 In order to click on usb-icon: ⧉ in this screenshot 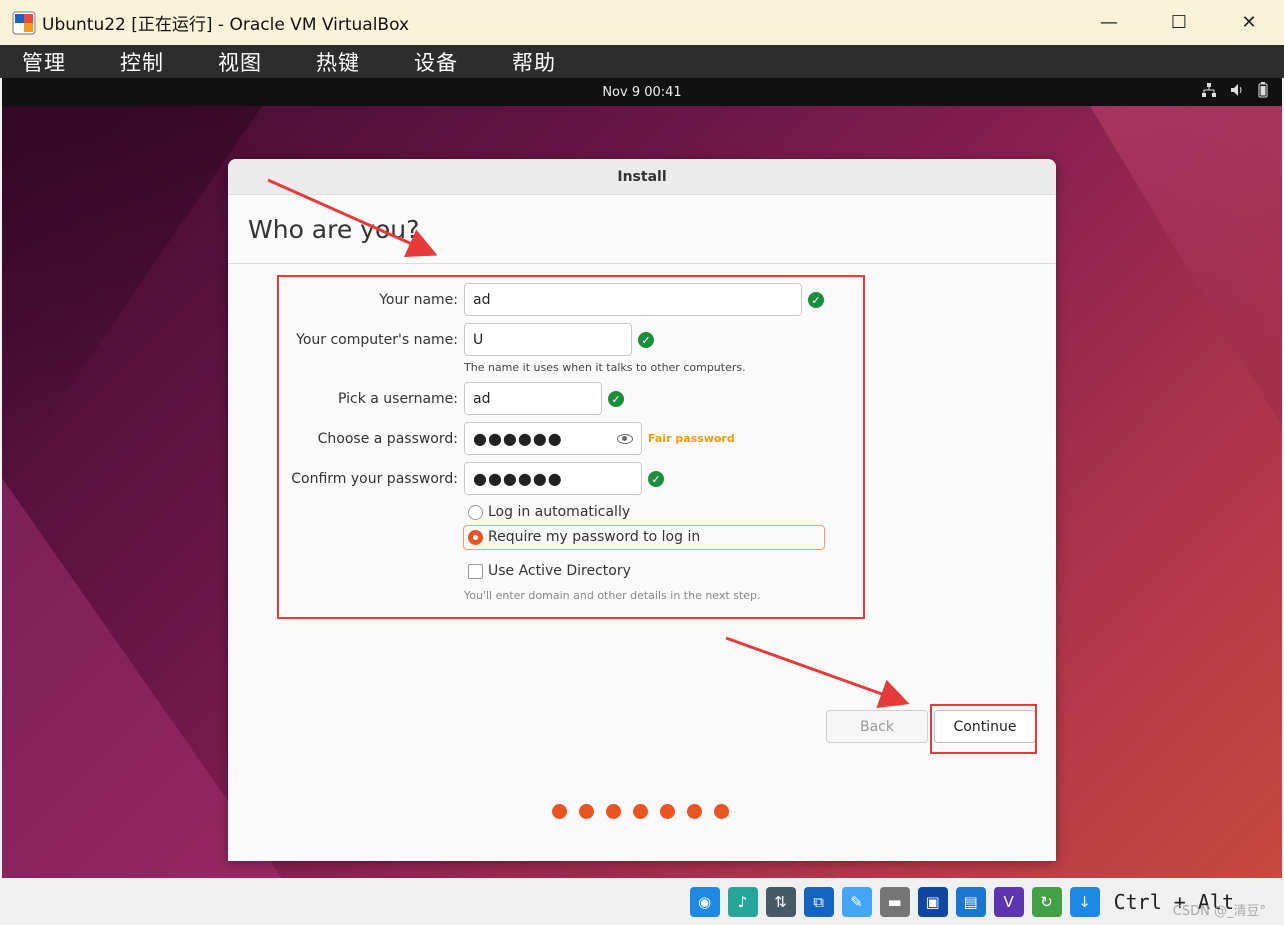, I will do `click(818, 901)`.